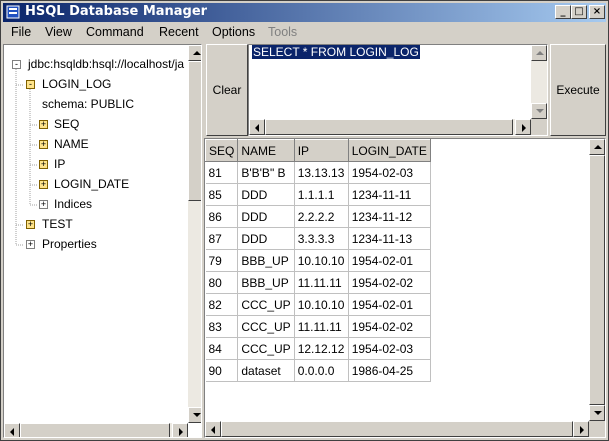 Image resolution: width=609 pixels, height=441 pixels. What do you see at coordinates (222, 326) in the screenshot?
I see `cell-seq: 83` at bounding box center [222, 326].